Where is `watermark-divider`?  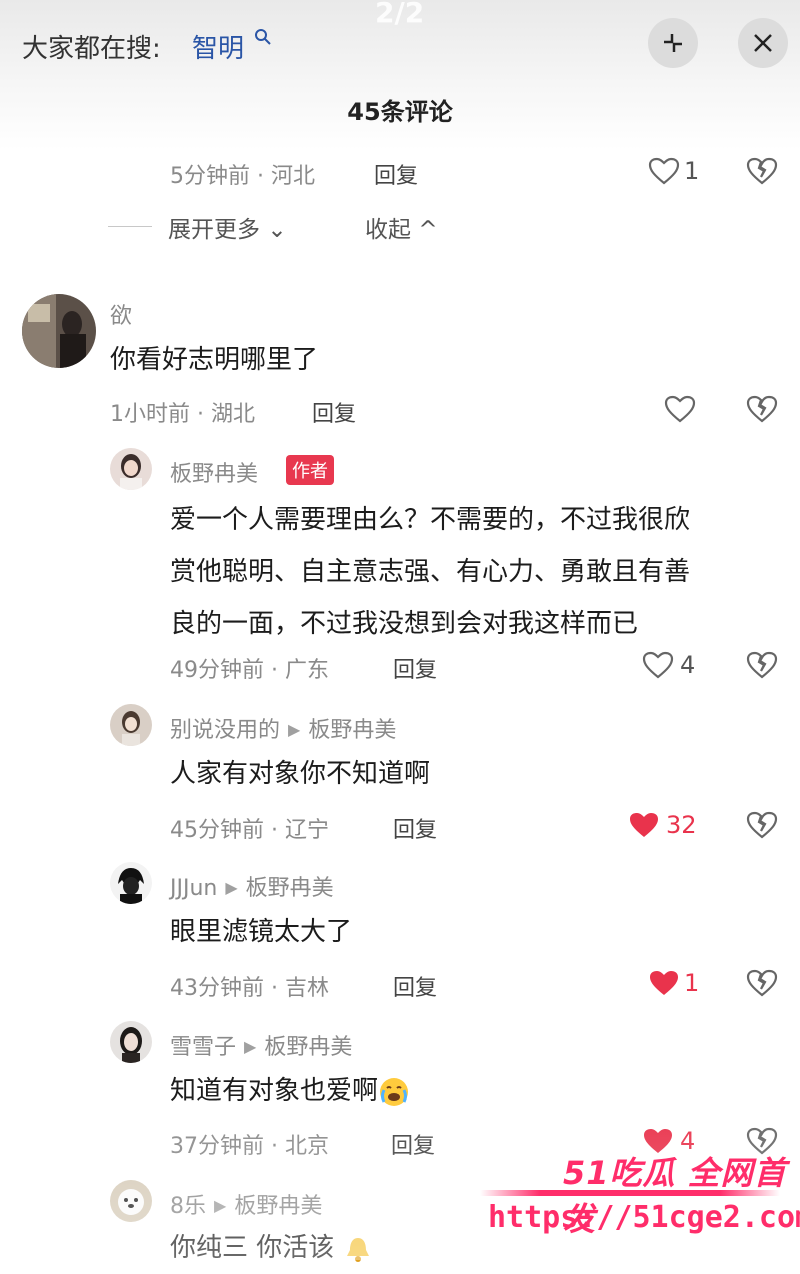
watermark-divider is located at coordinates (630, 1193).